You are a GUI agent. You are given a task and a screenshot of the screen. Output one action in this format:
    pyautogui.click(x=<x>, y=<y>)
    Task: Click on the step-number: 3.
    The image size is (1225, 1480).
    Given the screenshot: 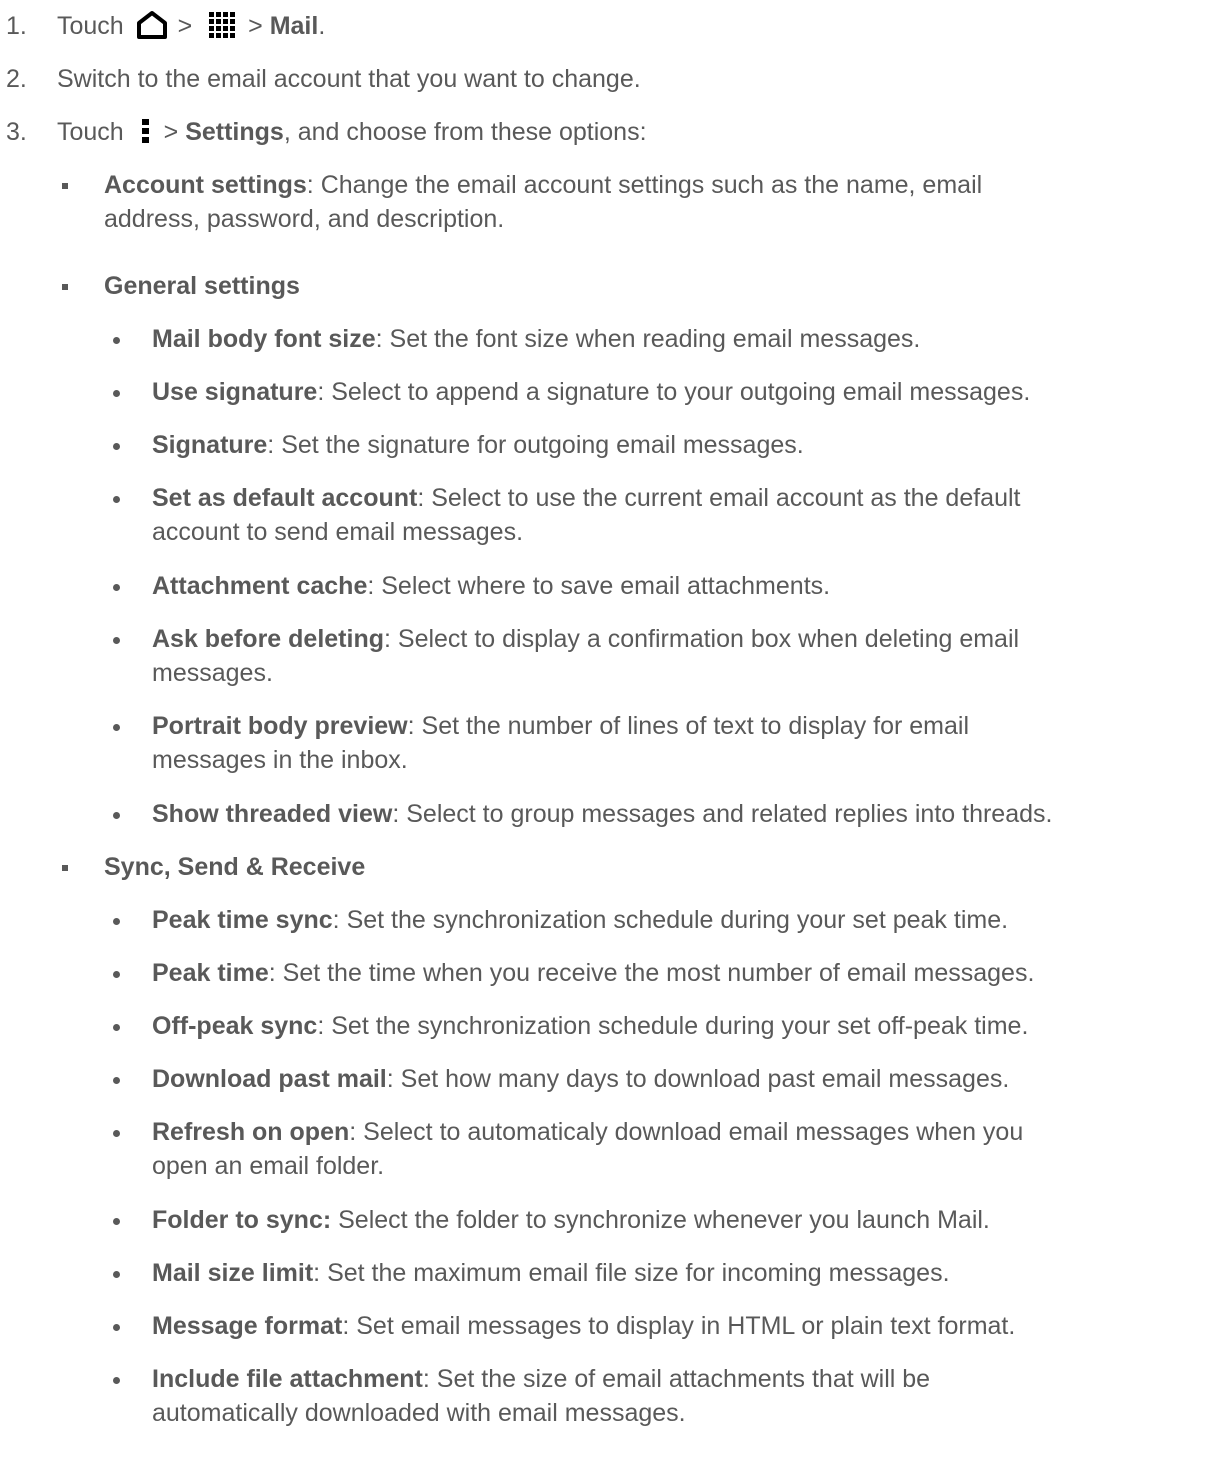 What is the action you would take?
    pyautogui.click(x=16, y=132)
    